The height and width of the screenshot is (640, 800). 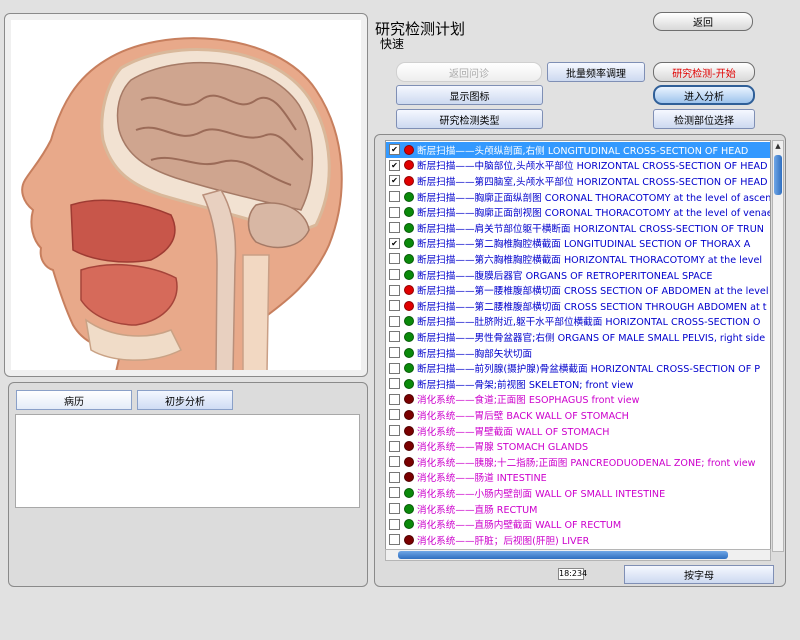 I want to click on list-item: 消化系统——直肠内壁截面 WALL OF RECTUM, so click(x=578, y=524).